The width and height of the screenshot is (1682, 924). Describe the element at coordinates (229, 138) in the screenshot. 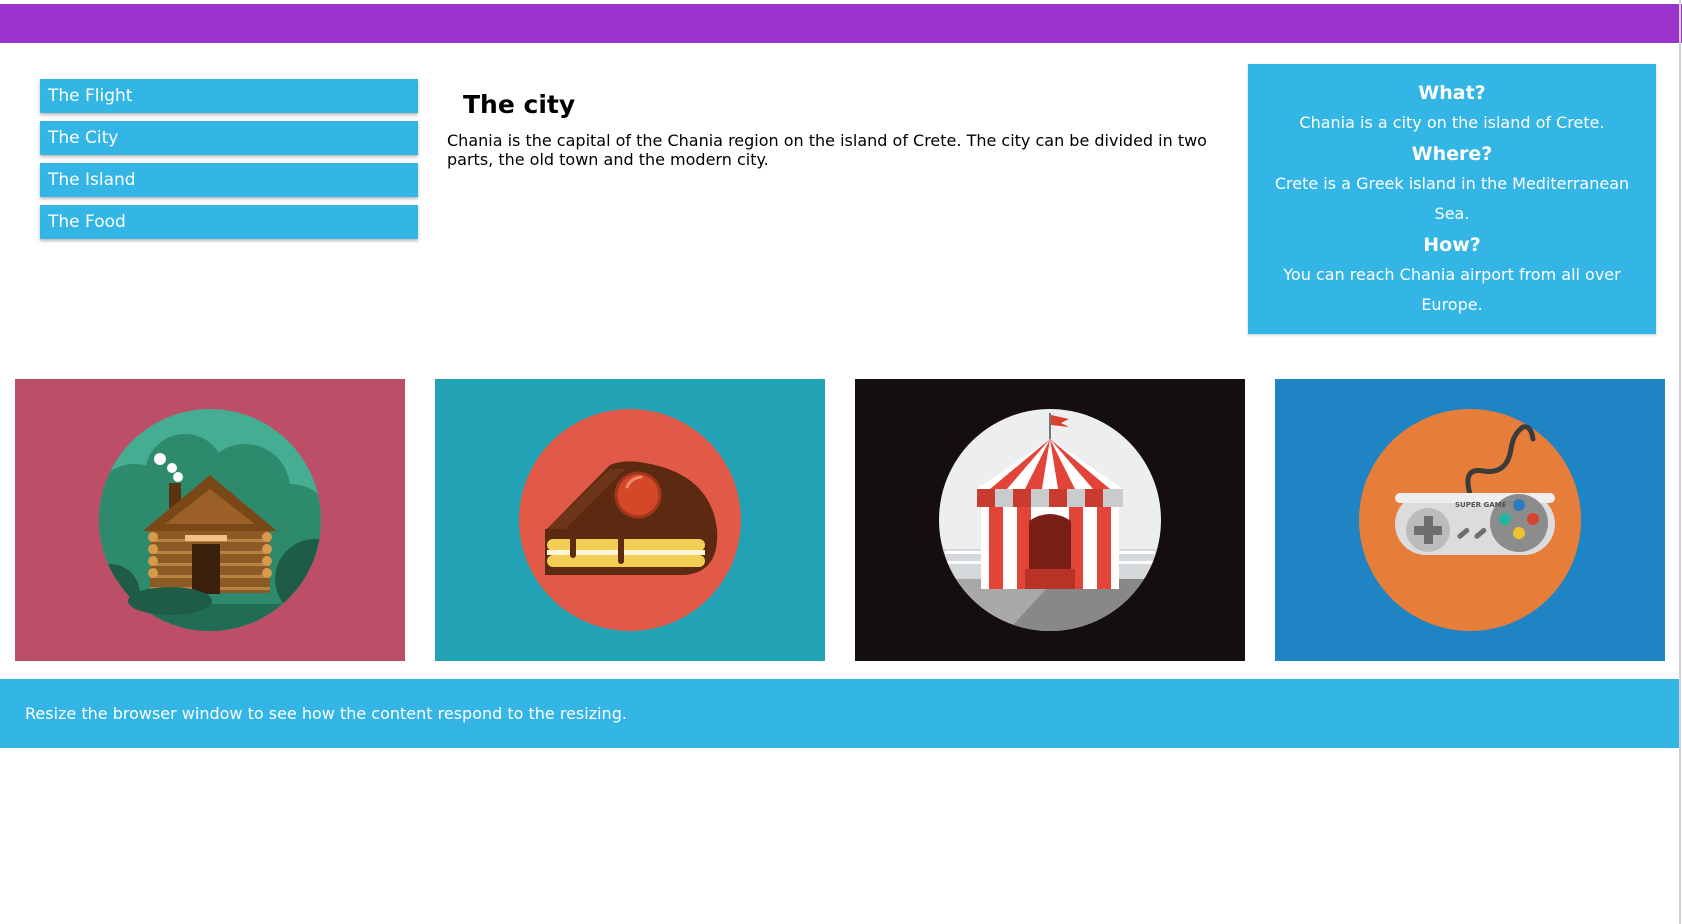

I see `menu-item-the-city: The City` at that location.